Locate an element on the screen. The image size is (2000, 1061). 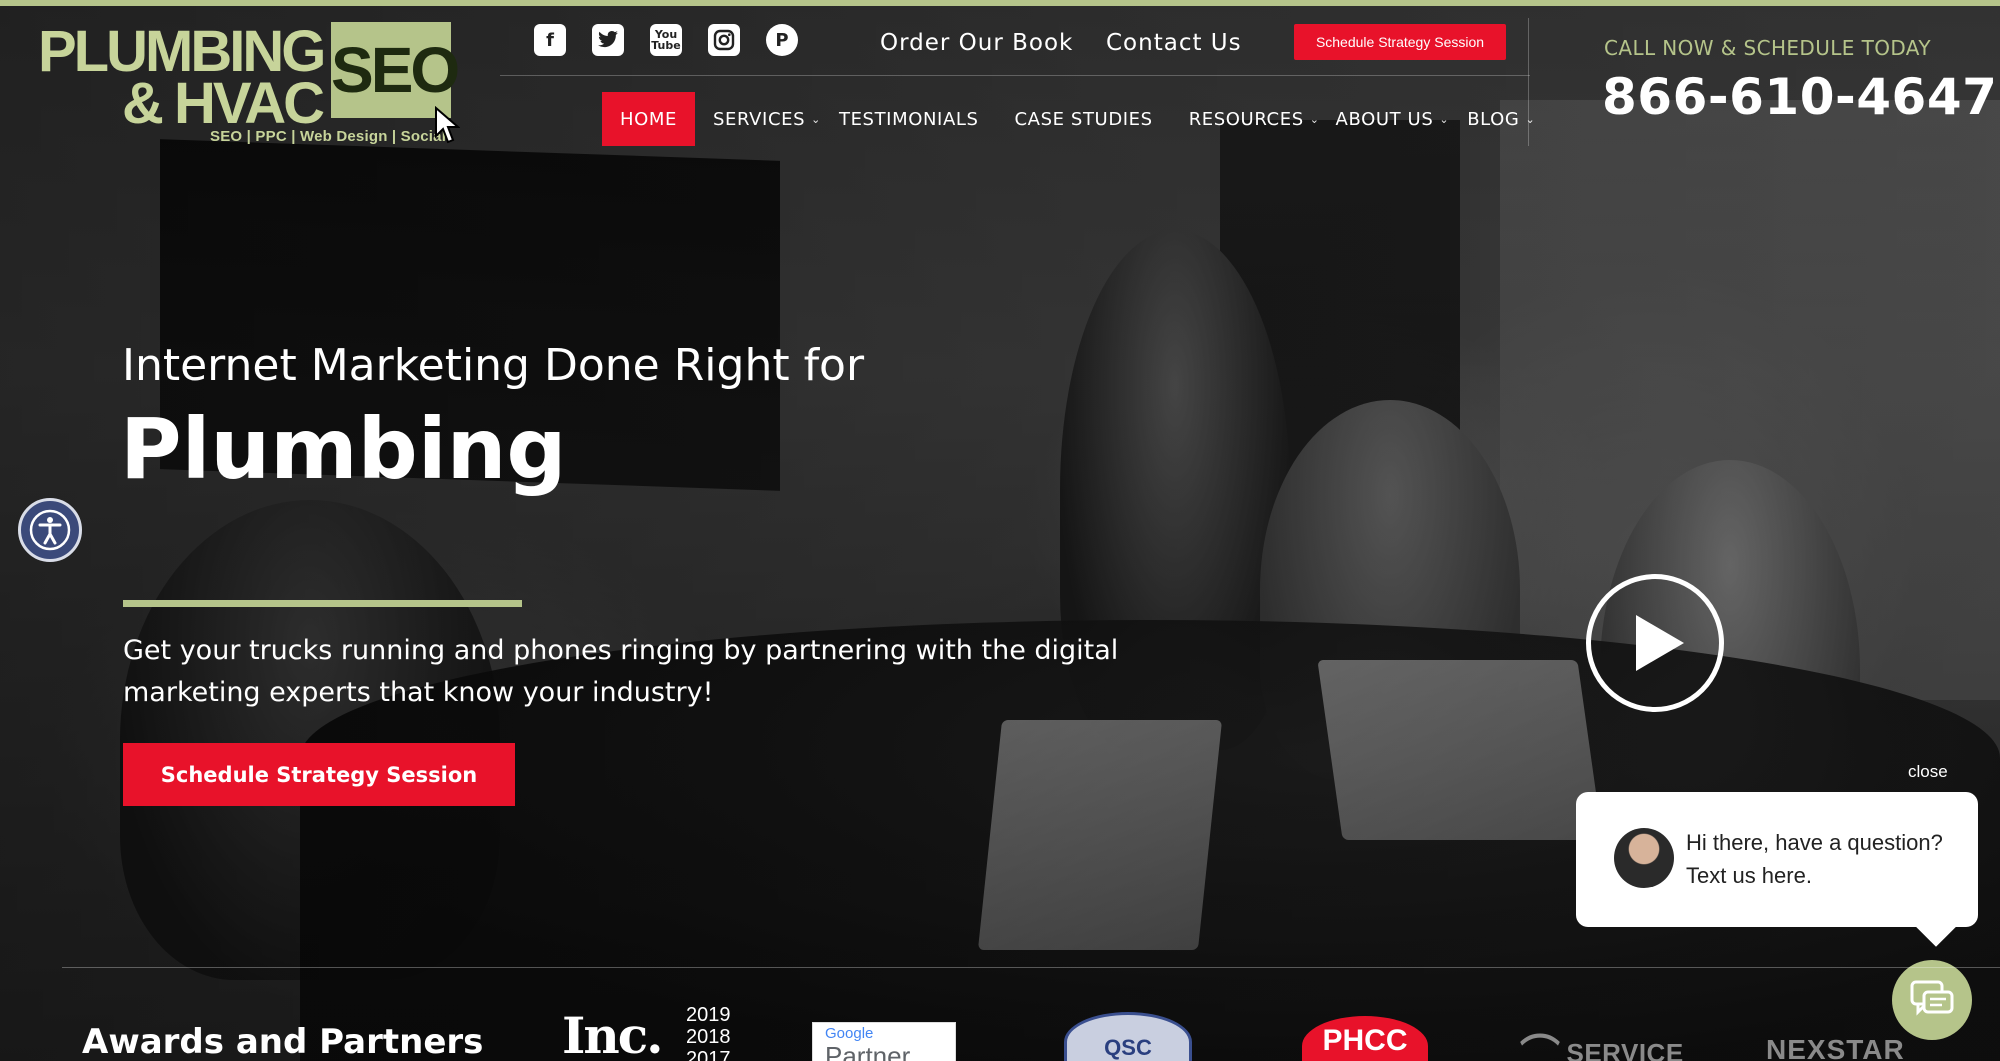
header-divider is located at coordinates (1015, 75).